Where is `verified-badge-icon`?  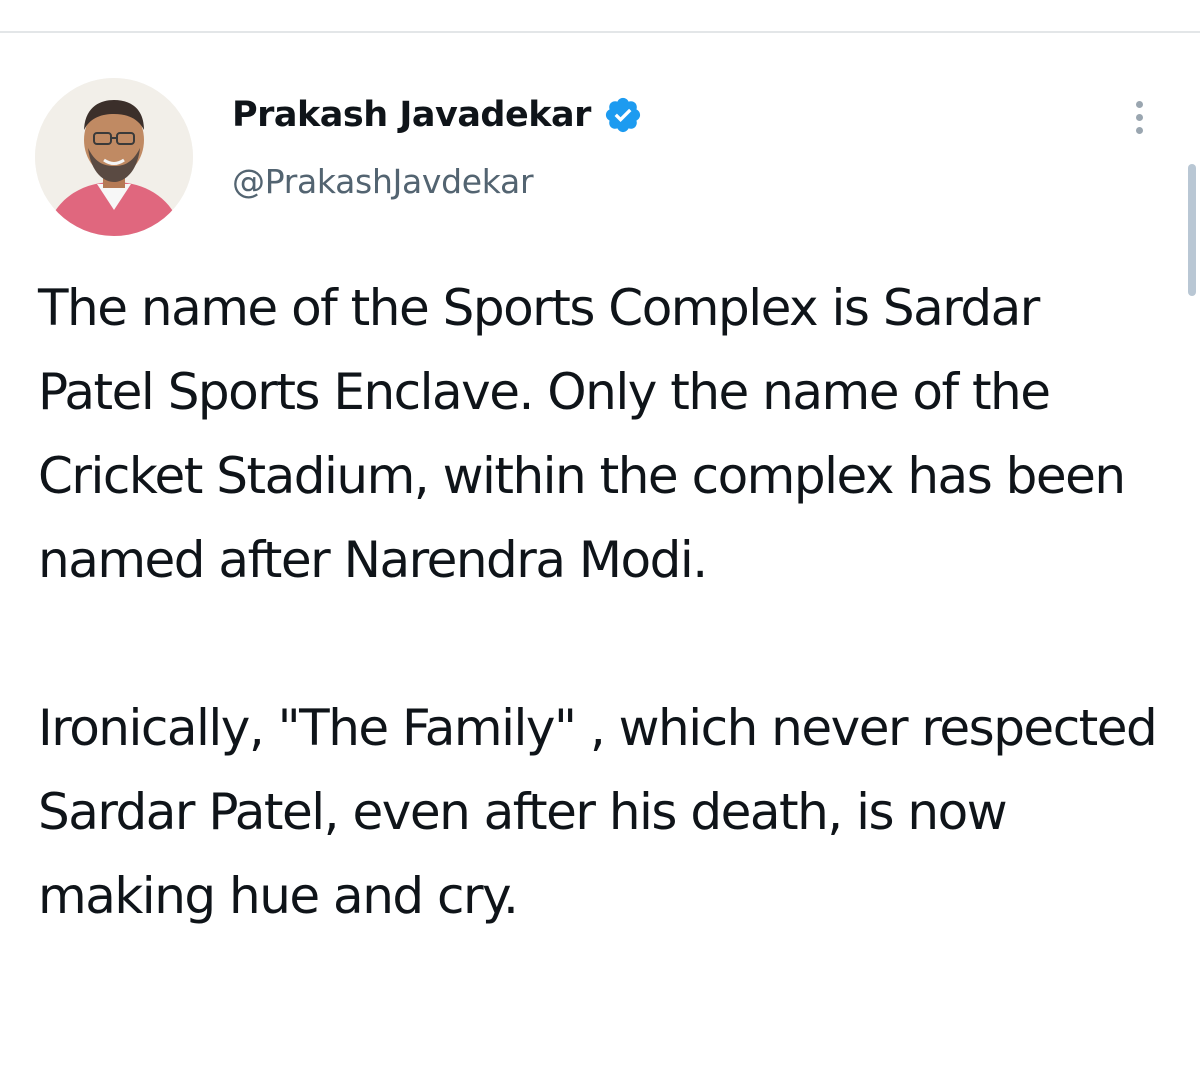 verified-badge-icon is located at coordinates (623, 115).